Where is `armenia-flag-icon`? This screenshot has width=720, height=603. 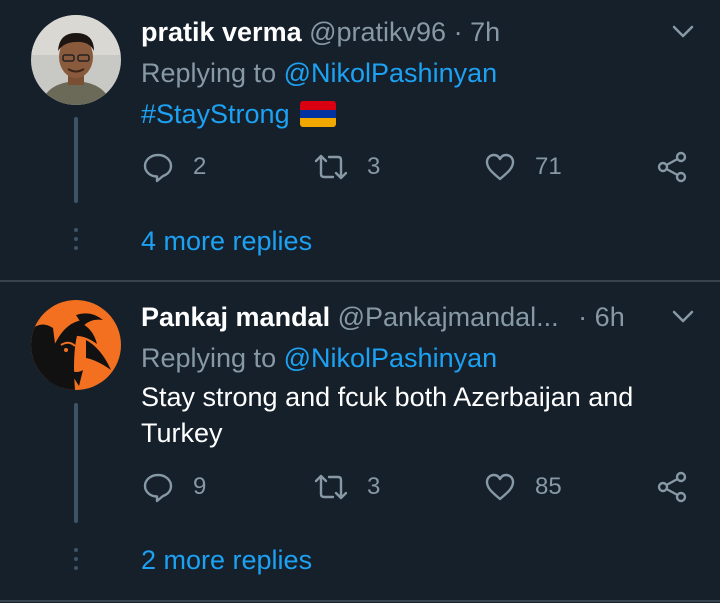
armenia-flag-icon is located at coordinates (317, 113).